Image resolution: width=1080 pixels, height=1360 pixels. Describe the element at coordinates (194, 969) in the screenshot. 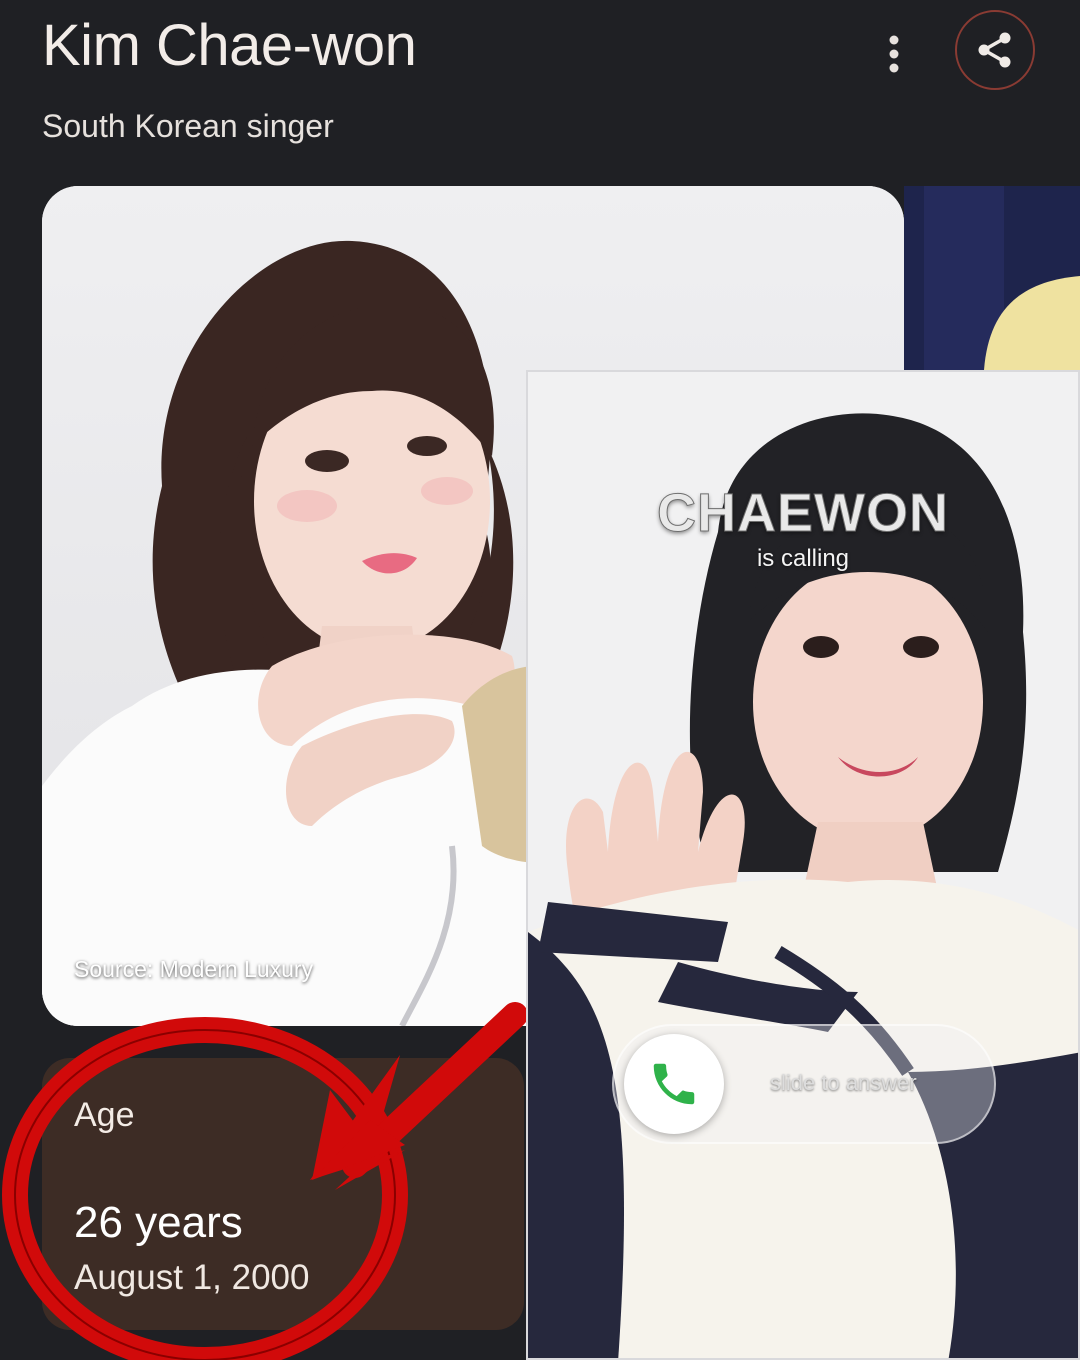

I see `image-source-caption: Source: Modern Luxury` at that location.